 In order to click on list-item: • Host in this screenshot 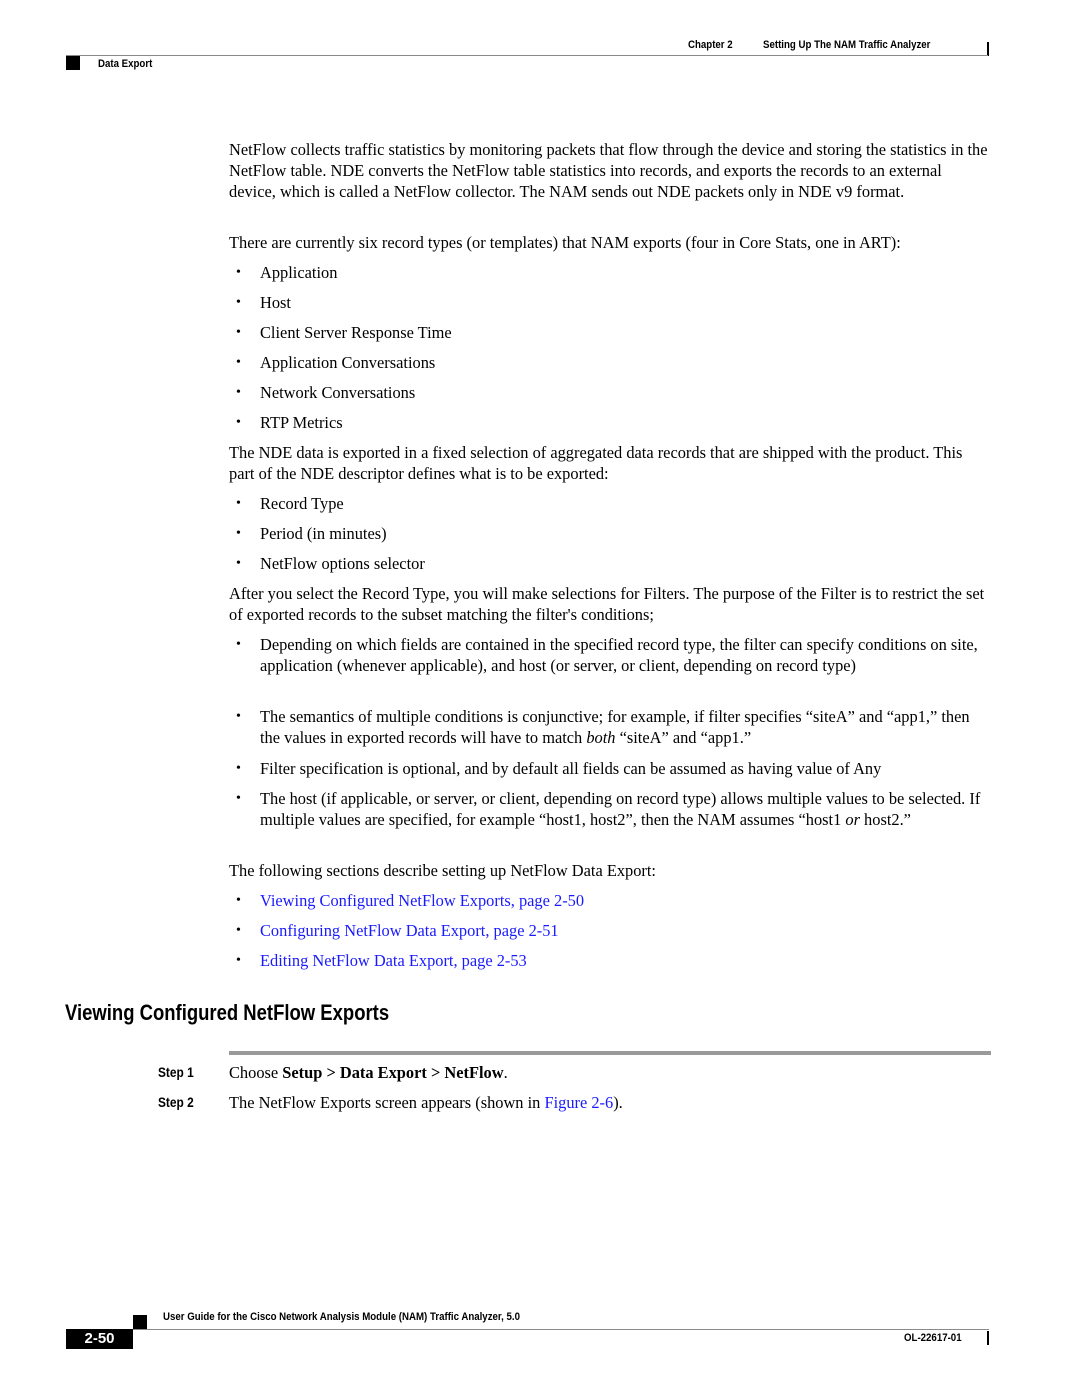, I will do `click(610, 302)`.